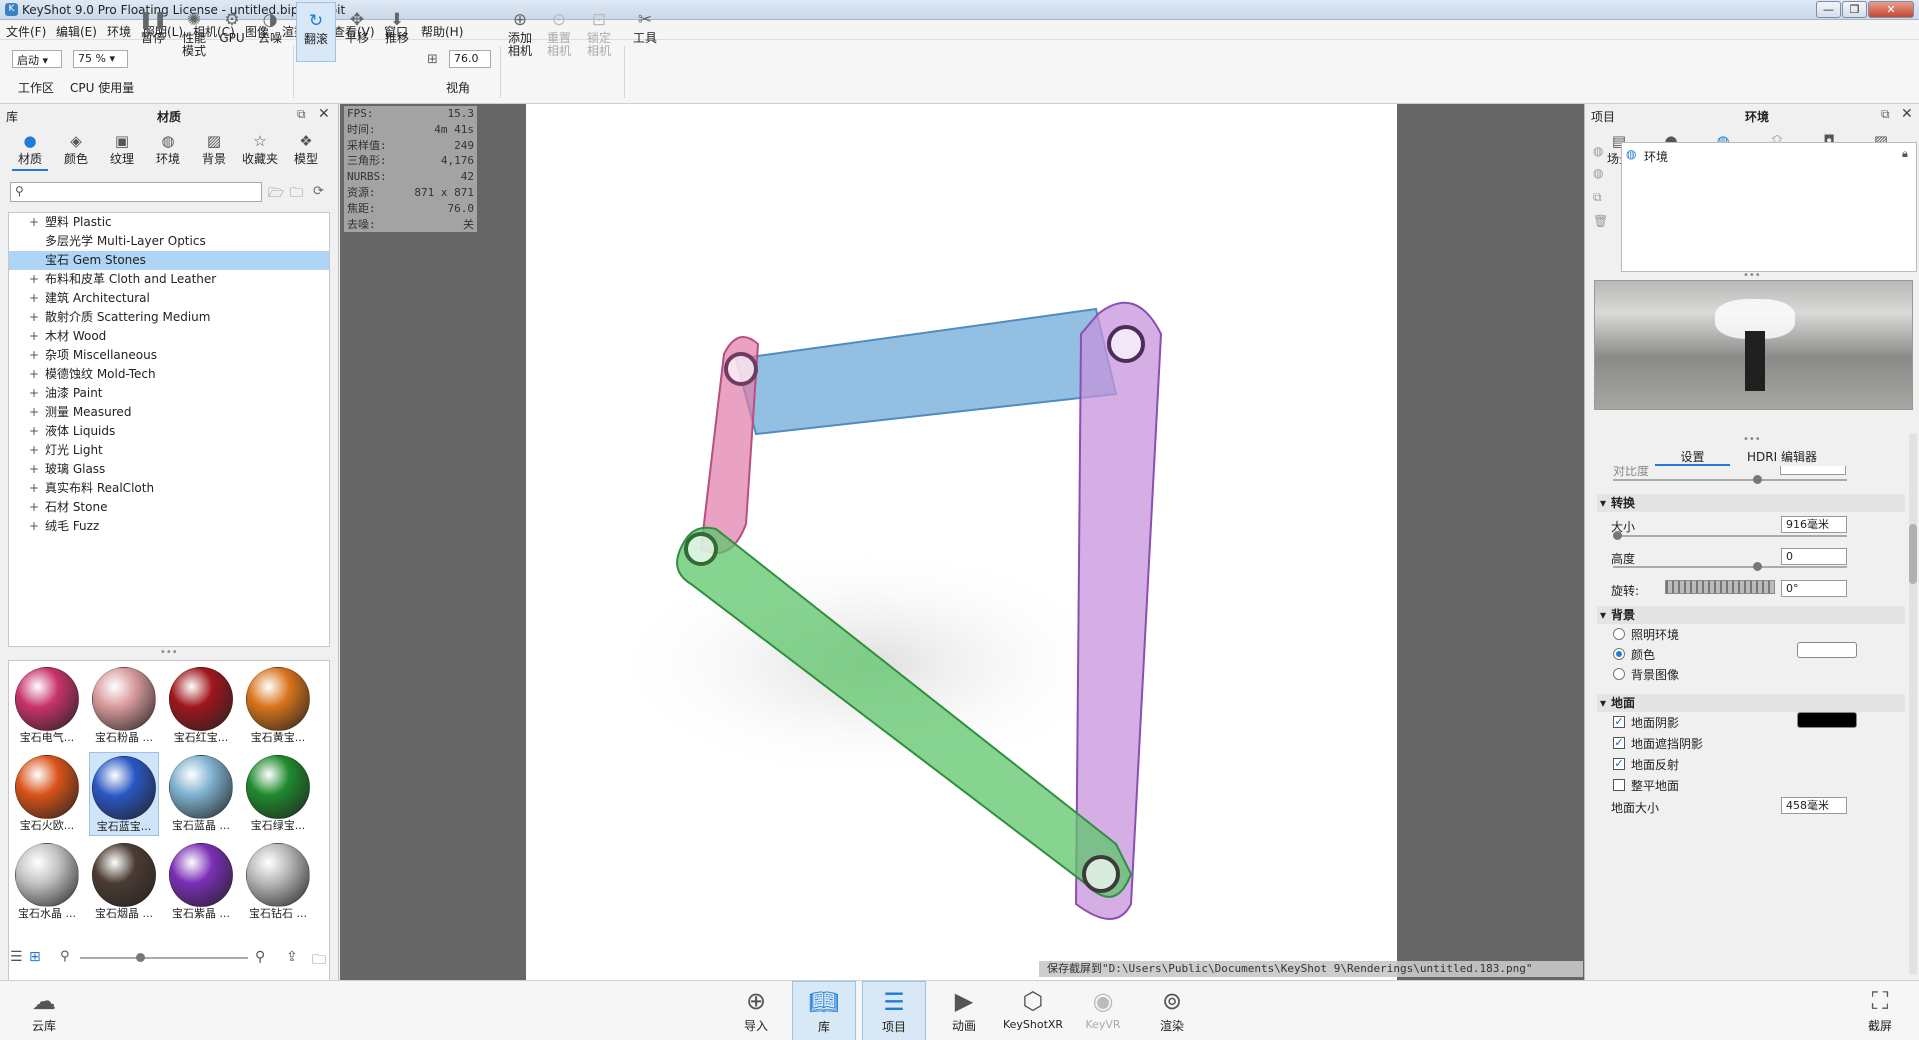  I want to click on folder-add-icon: 🗀, so click(296, 195).